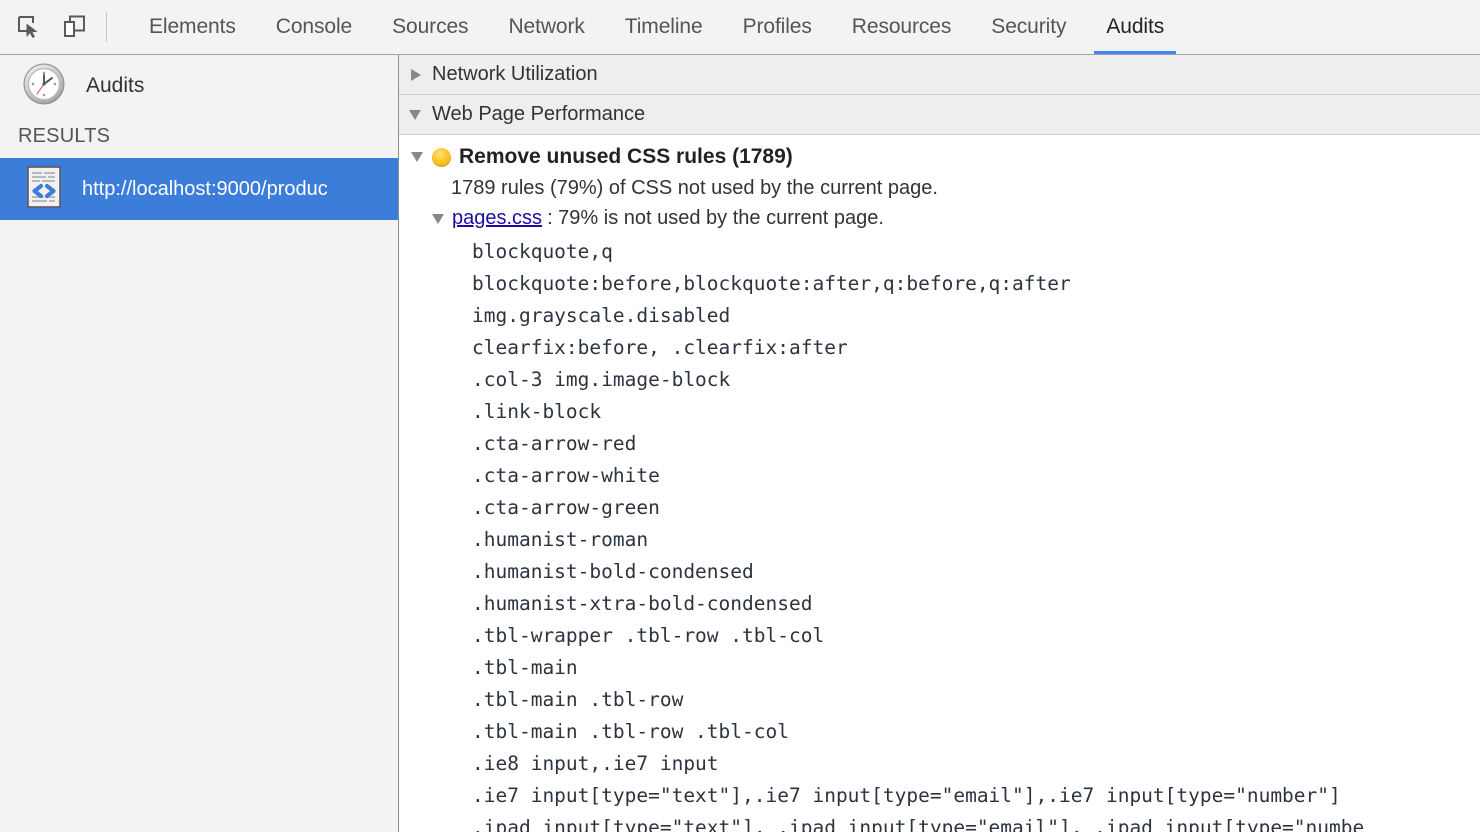  Describe the element at coordinates (554, 443) in the screenshot. I see `css-rule: .cta-arrow-red` at that location.